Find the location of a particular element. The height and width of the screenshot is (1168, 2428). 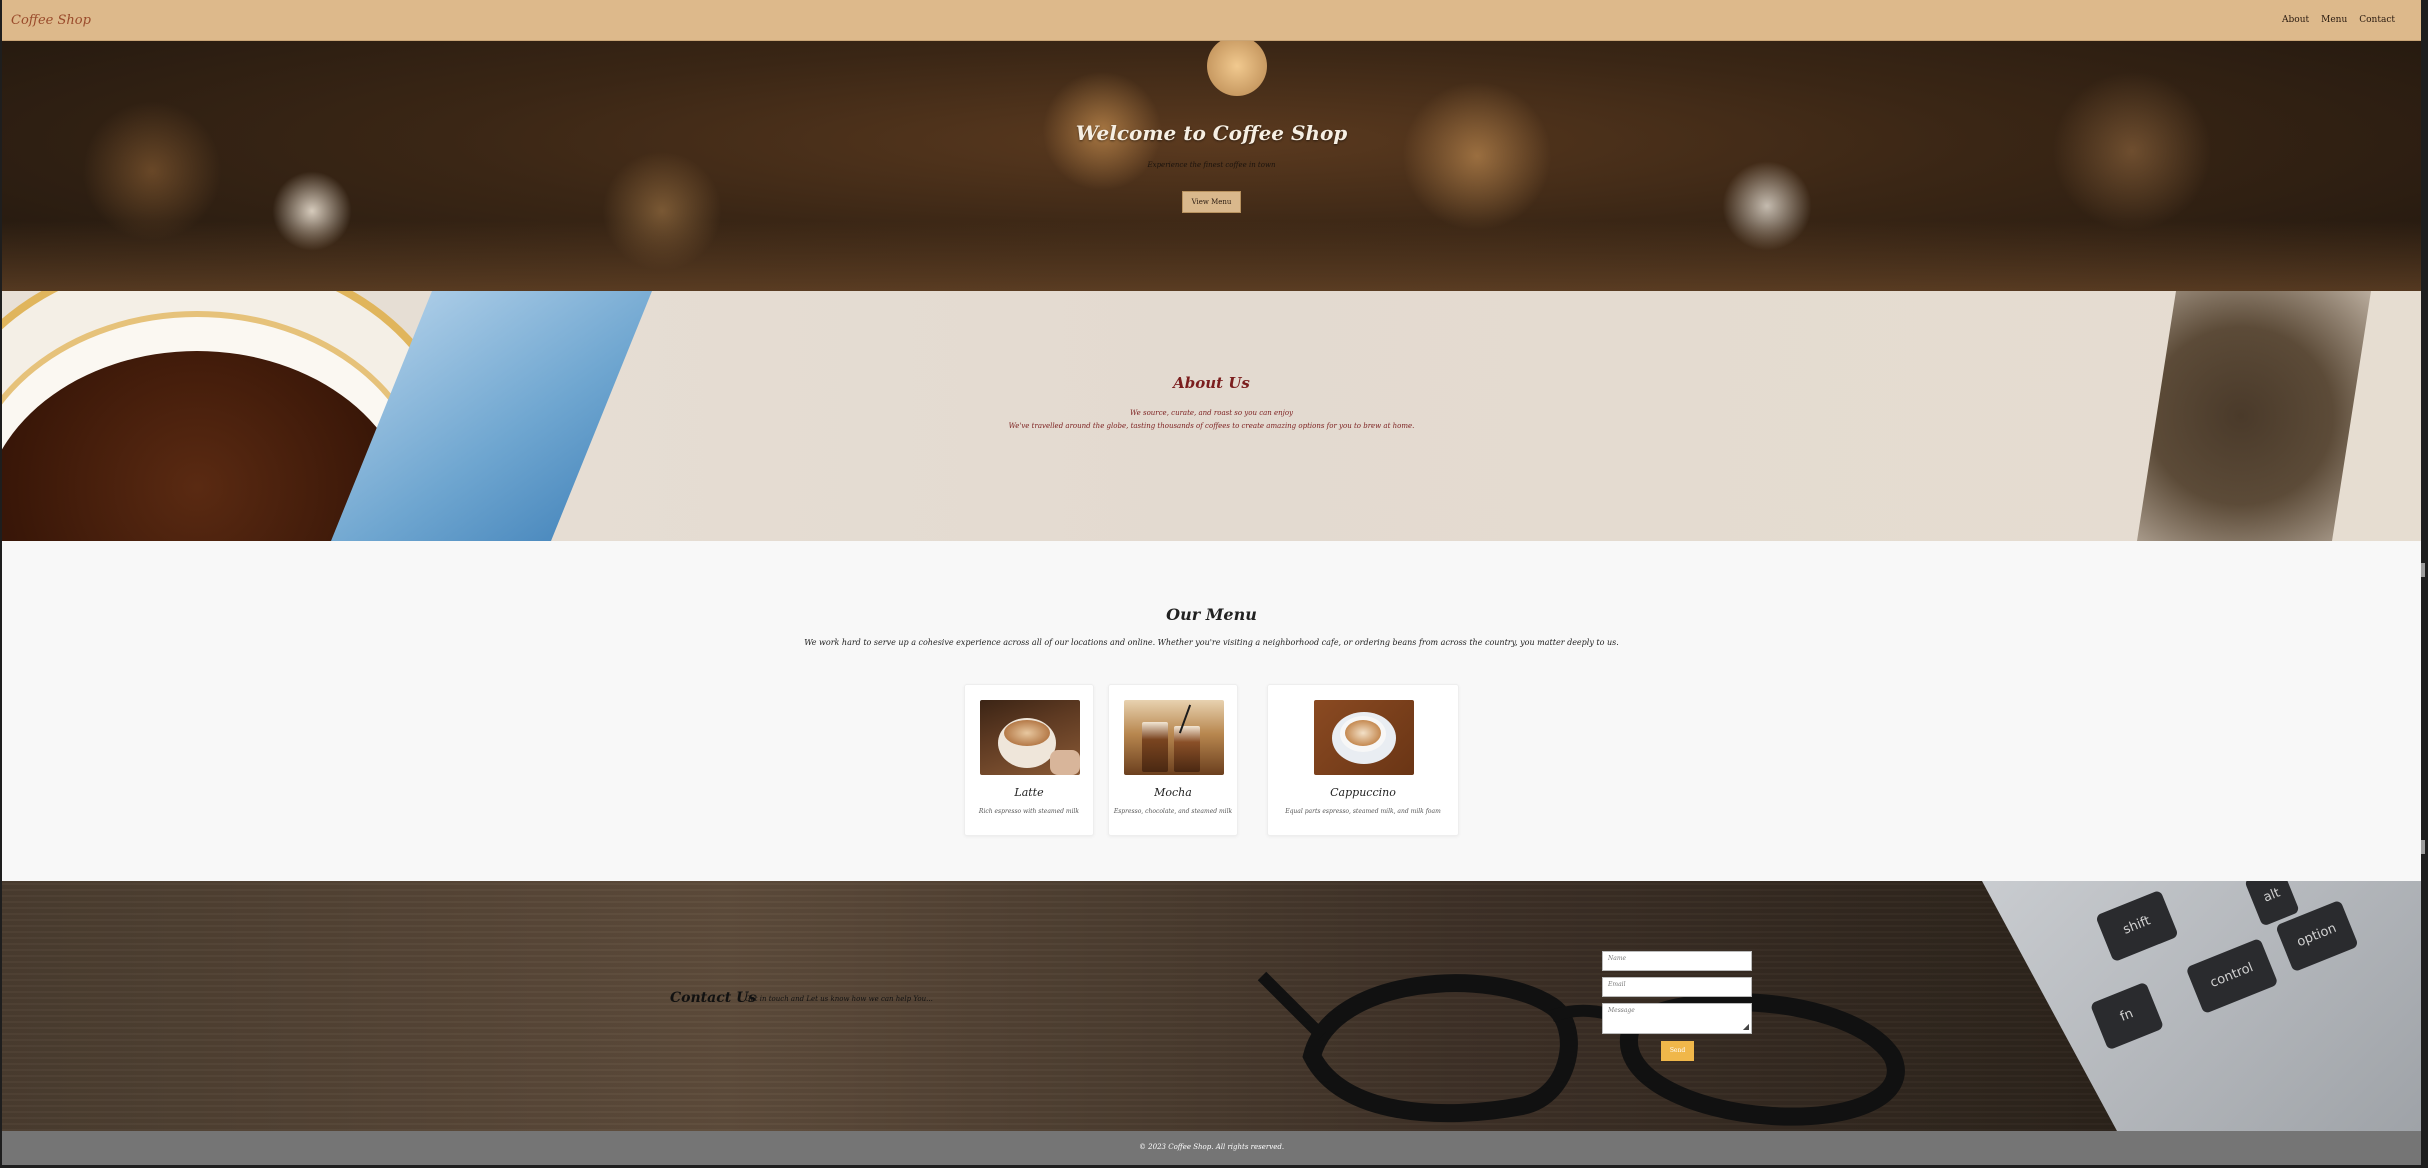

menu-card-latte: Latte Rich espresso with steamed milk is located at coordinates (1029, 760).